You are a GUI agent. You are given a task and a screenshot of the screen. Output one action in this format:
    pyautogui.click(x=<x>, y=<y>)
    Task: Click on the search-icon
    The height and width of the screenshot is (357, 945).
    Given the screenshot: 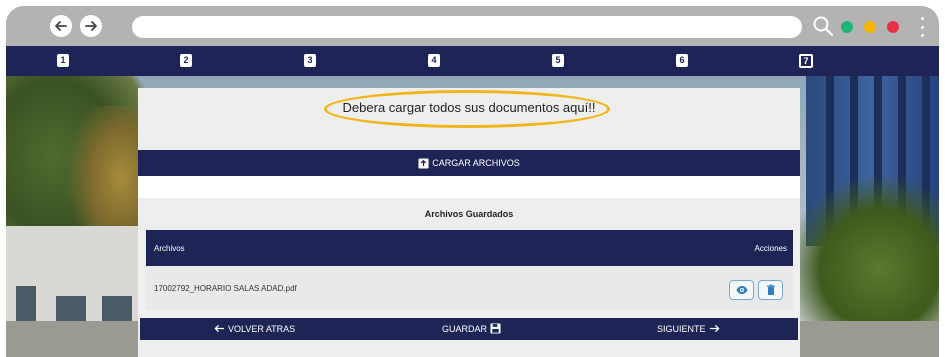 What is the action you would take?
    pyautogui.click(x=823, y=26)
    